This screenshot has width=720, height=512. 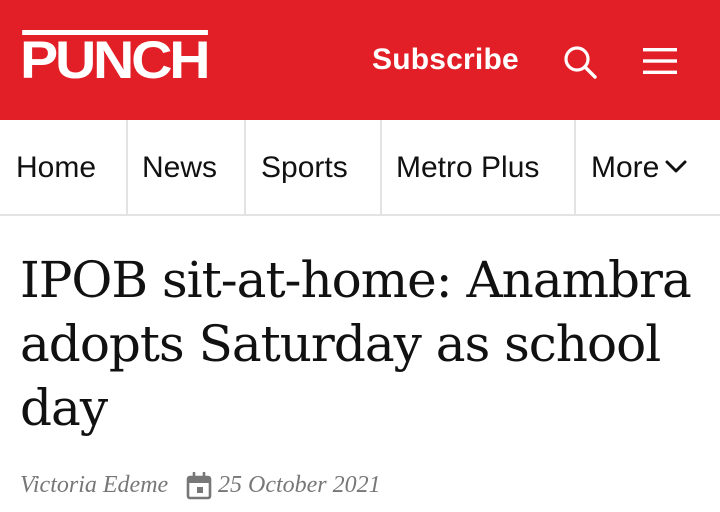 What do you see at coordinates (63, 168) in the screenshot?
I see `nav-item-home: Home` at bounding box center [63, 168].